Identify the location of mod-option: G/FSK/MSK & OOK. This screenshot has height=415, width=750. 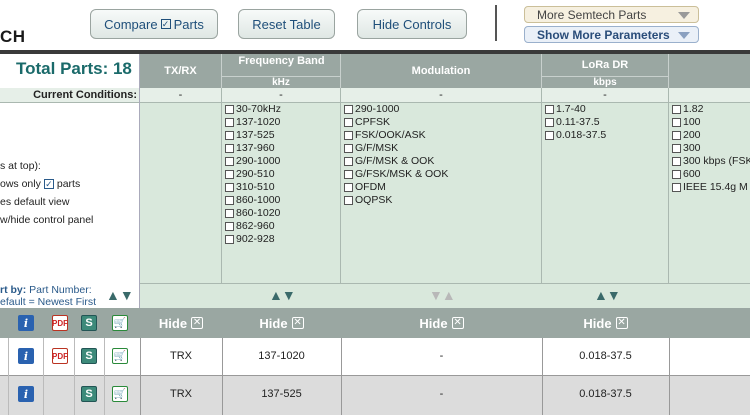
(396, 174).